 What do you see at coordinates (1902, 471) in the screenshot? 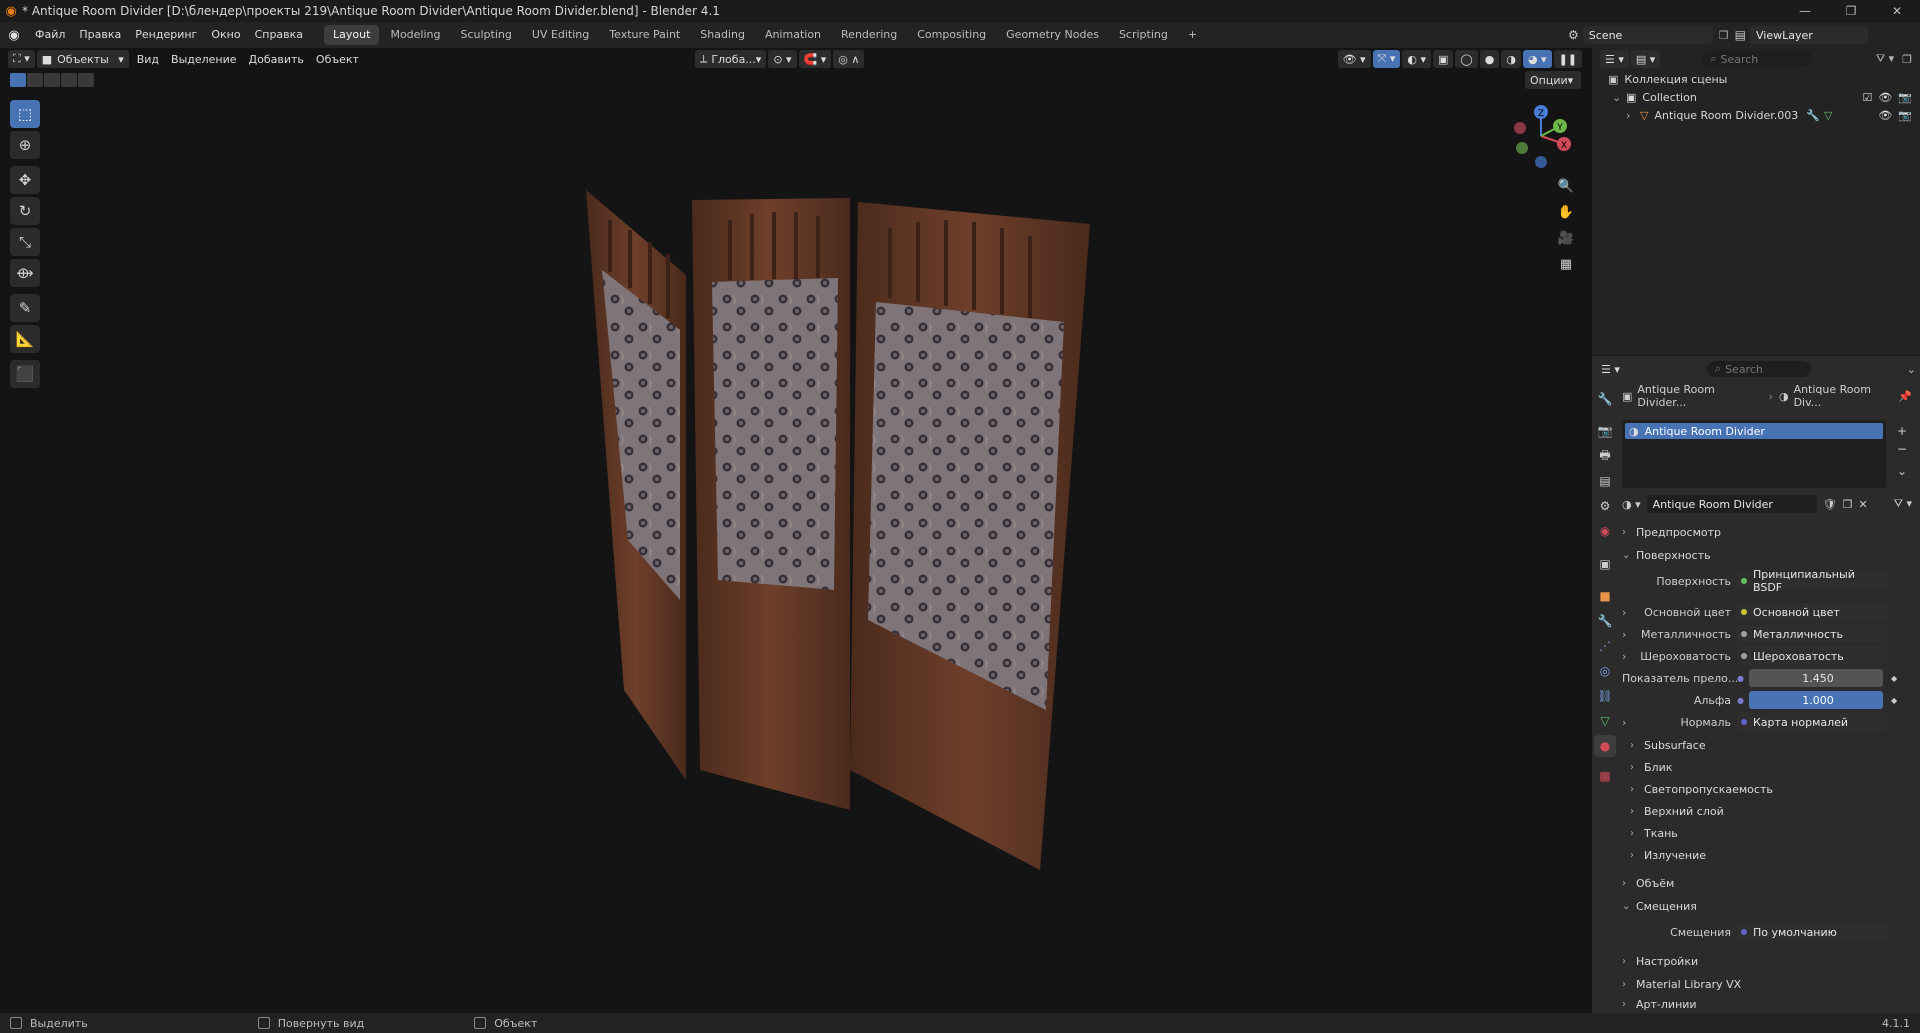
I see `slot-specials-chevron-icon: ⌄` at bounding box center [1902, 471].